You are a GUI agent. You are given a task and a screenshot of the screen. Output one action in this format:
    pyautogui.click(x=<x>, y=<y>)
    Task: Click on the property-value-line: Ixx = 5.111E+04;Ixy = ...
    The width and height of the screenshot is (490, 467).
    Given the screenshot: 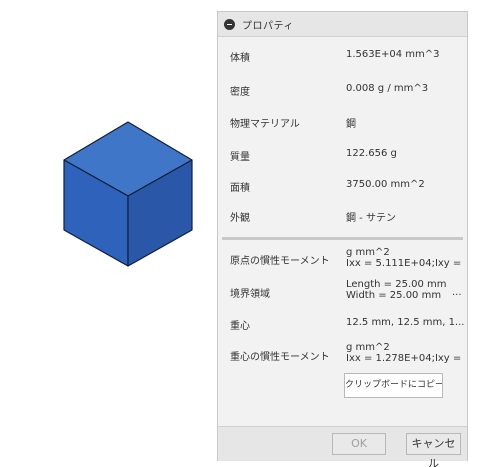 What is the action you would take?
    pyautogui.click(x=405, y=263)
    